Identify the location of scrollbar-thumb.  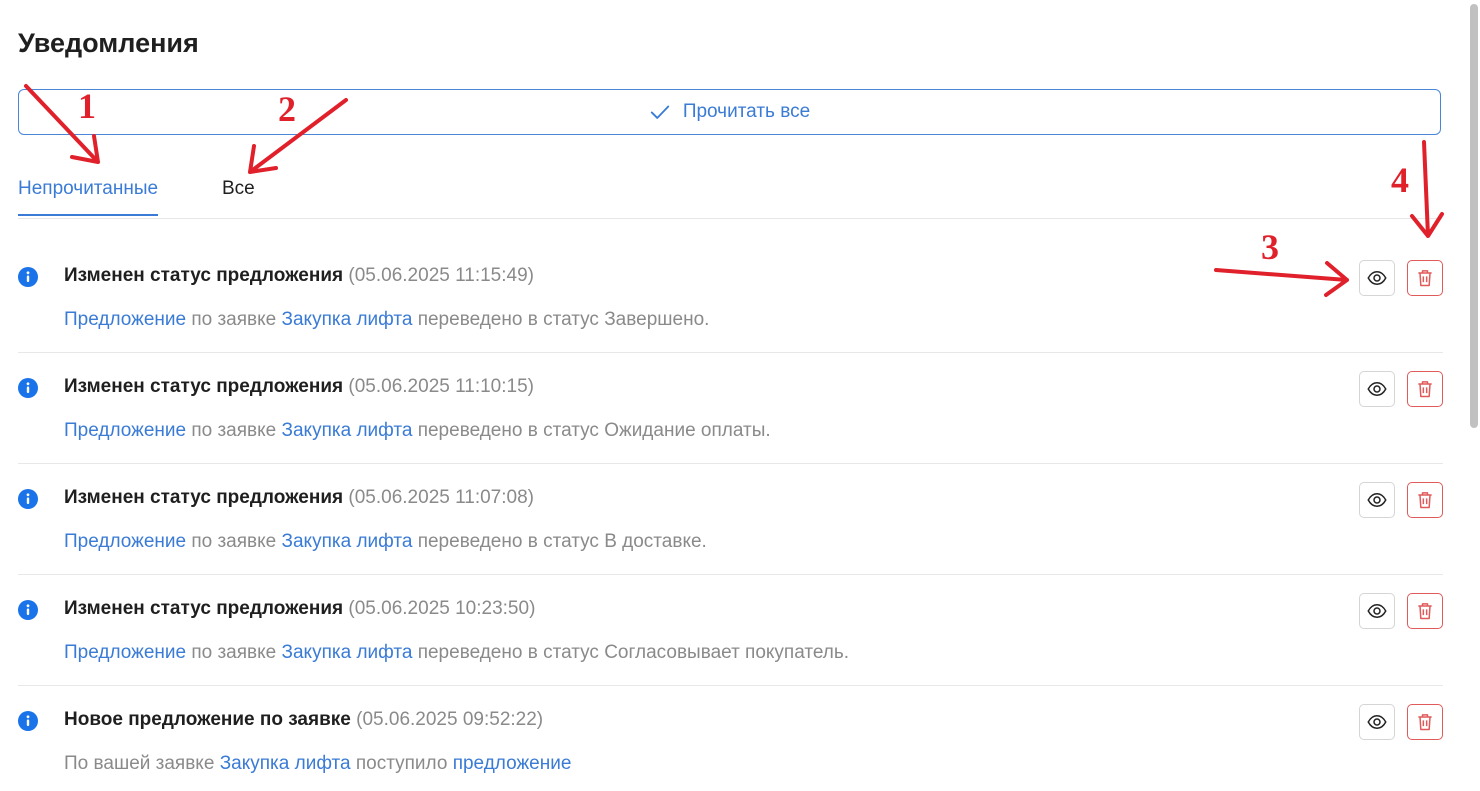
(1474, 216).